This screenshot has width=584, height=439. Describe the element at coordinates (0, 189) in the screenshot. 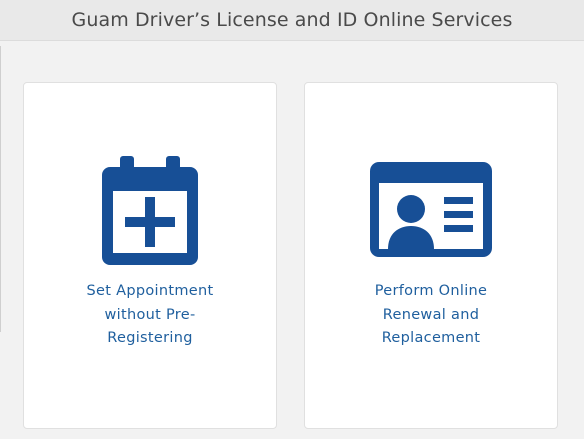

I see `left-divider` at that location.